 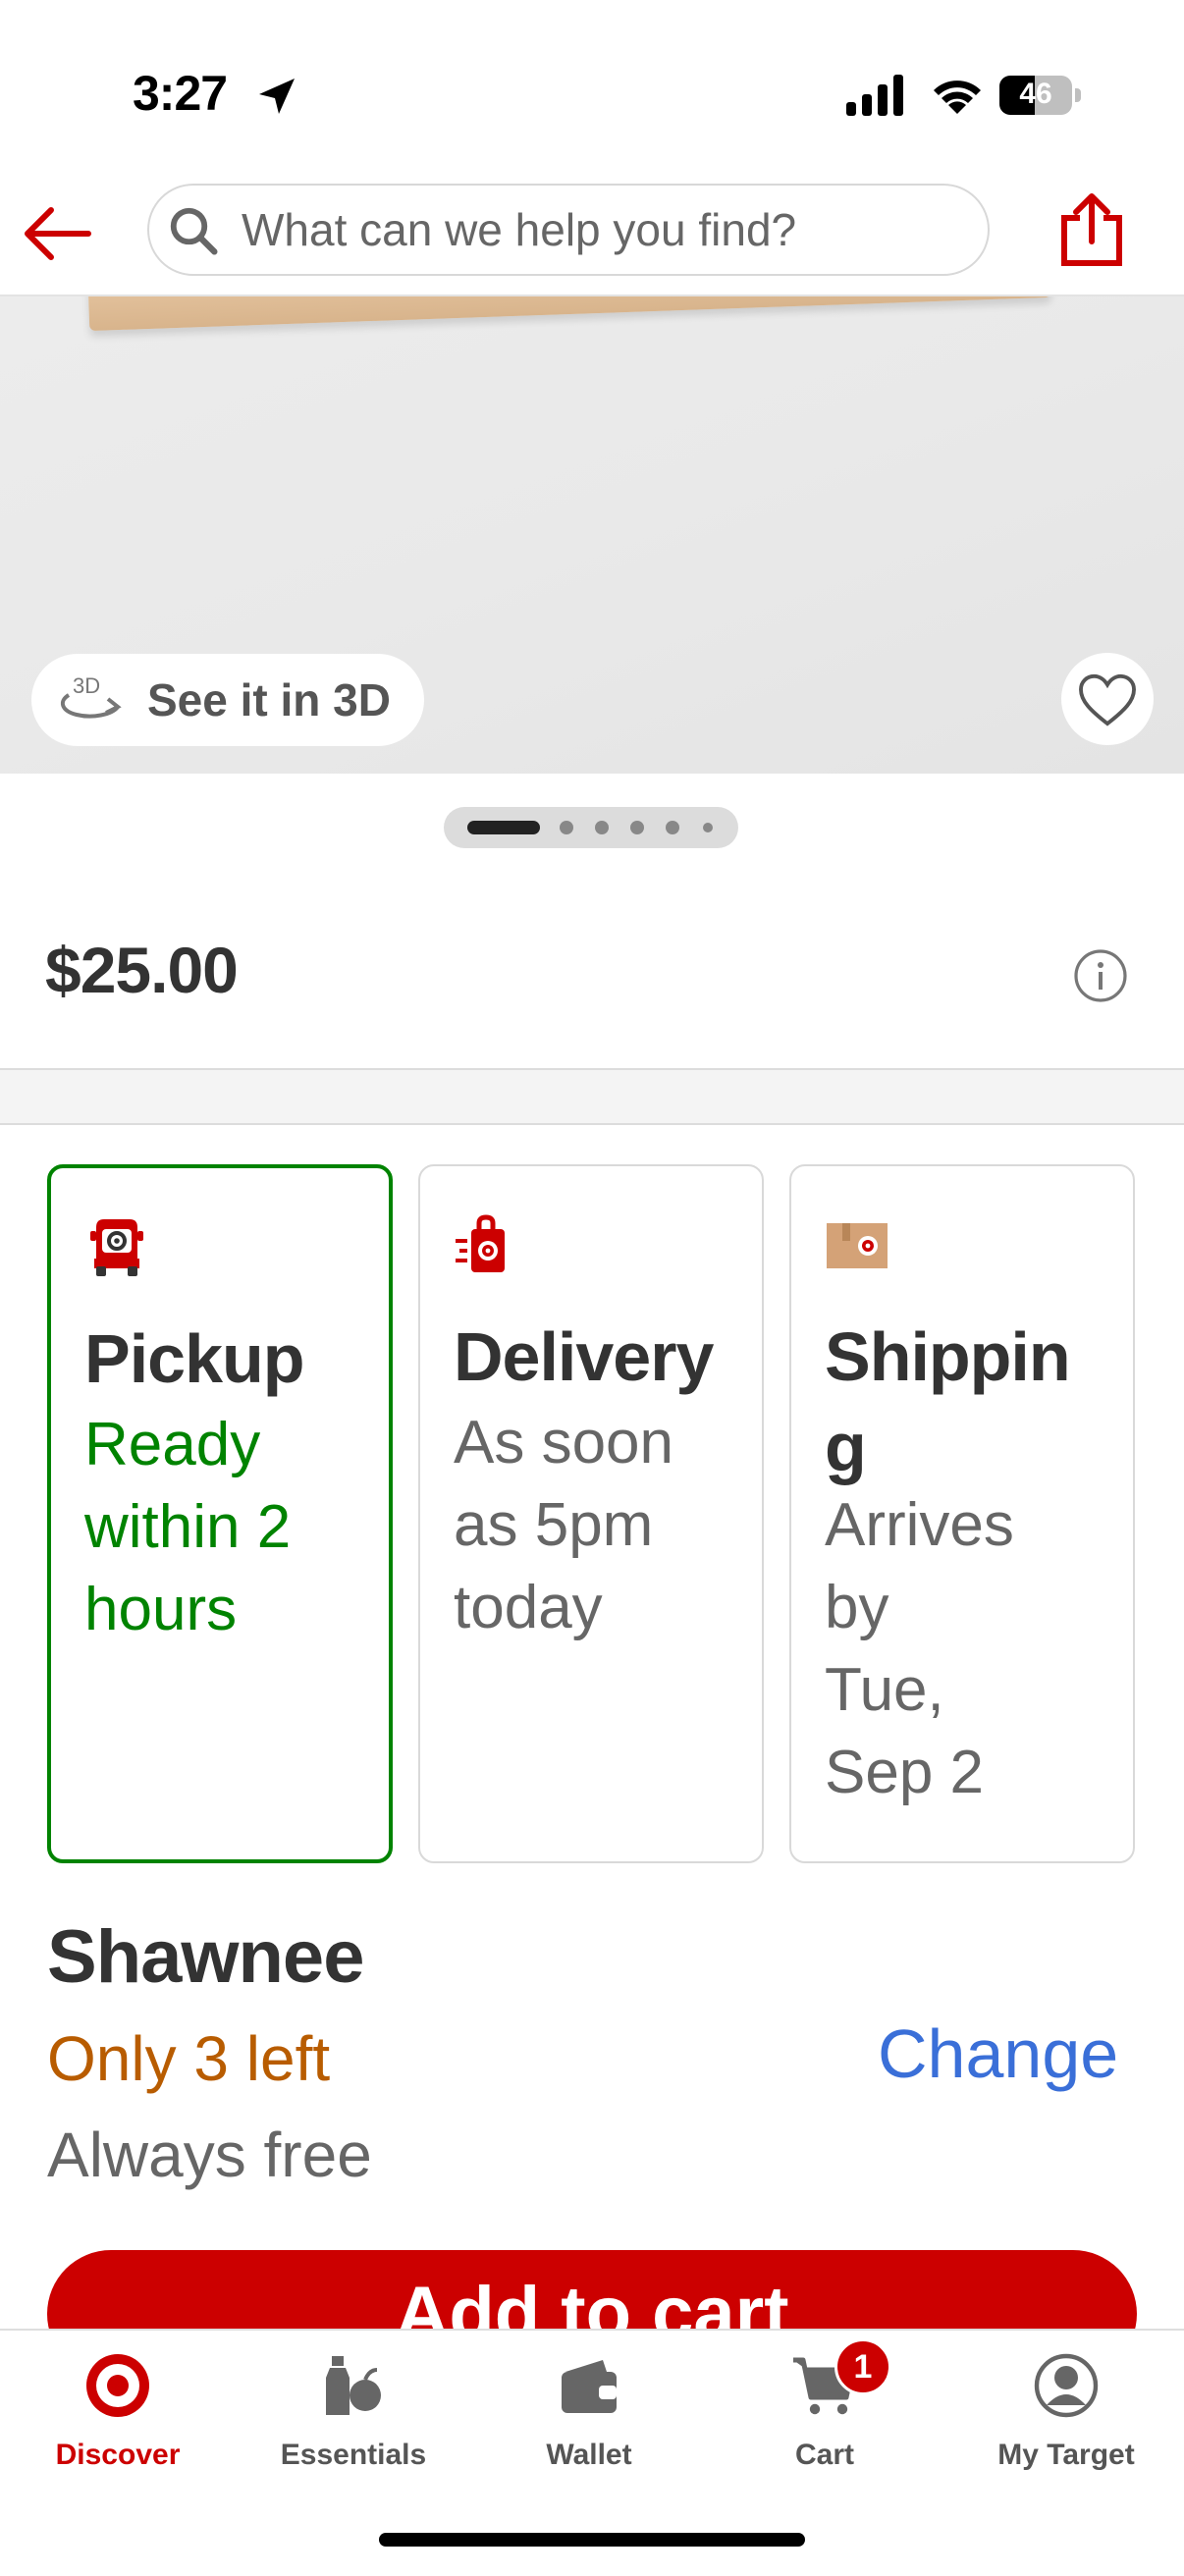 What do you see at coordinates (948, 1401) in the screenshot?
I see `fulfillment-title: Shippin g` at bounding box center [948, 1401].